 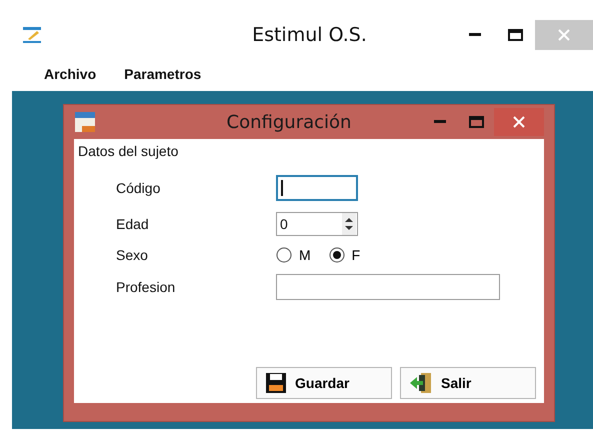 I want to click on window-icon, so click(x=85, y=122).